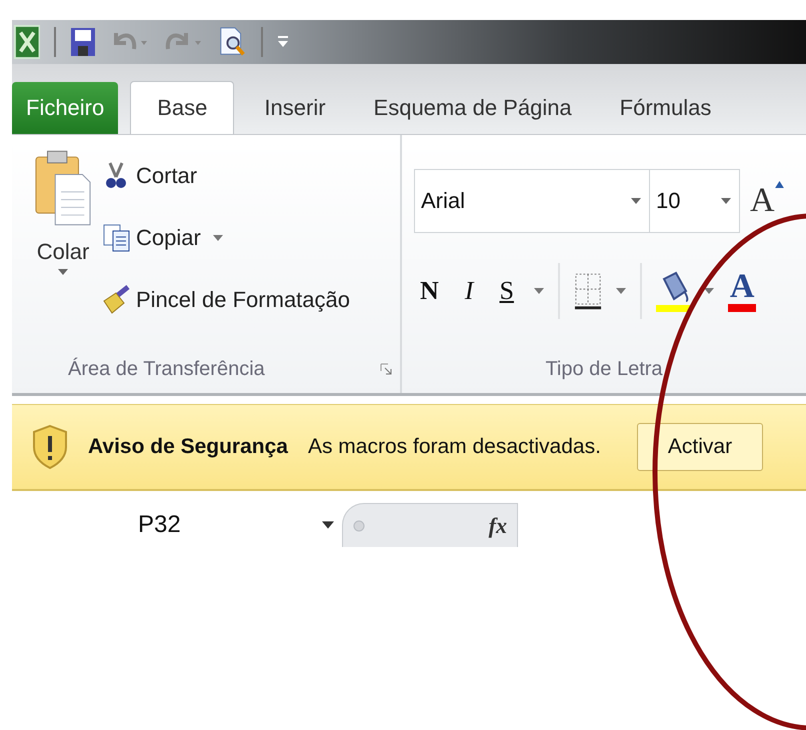 Image resolution: width=806 pixels, height=730 pixels. Describe the element at coordinates (700, 447) in the screenshot. I see `enable-content-button: Activar` at that location.